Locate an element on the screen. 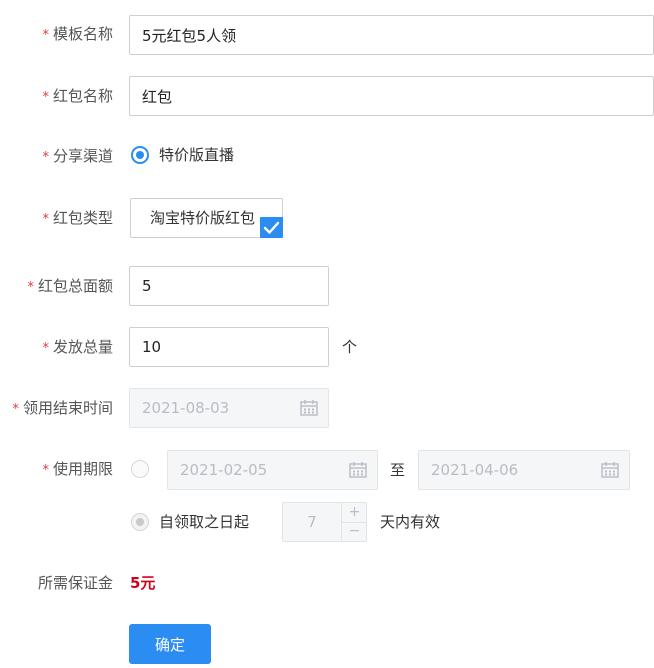  total-amount-value: 5 is located at coordinates (147, 286).